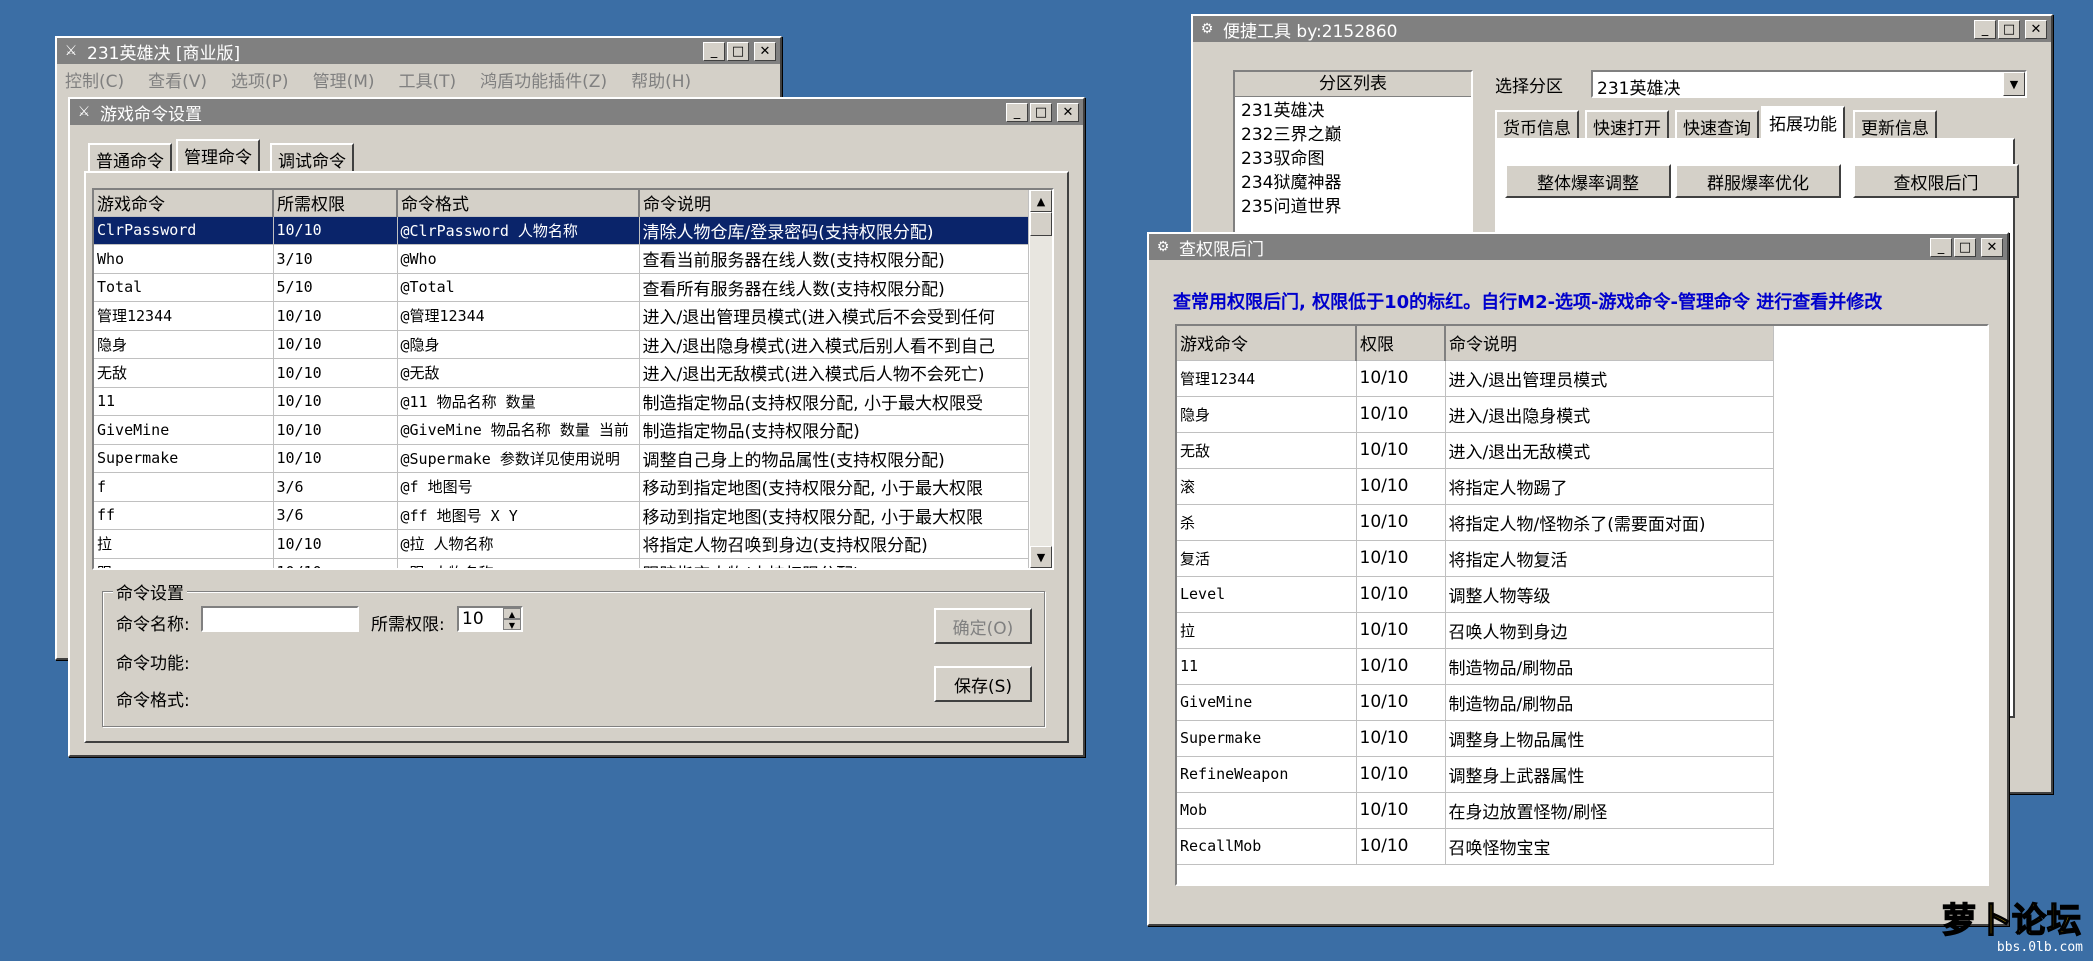 The width and height of the screenshot is (2093, 961). I want to click on partition-item: 233驭命图, so click(1353, 159).